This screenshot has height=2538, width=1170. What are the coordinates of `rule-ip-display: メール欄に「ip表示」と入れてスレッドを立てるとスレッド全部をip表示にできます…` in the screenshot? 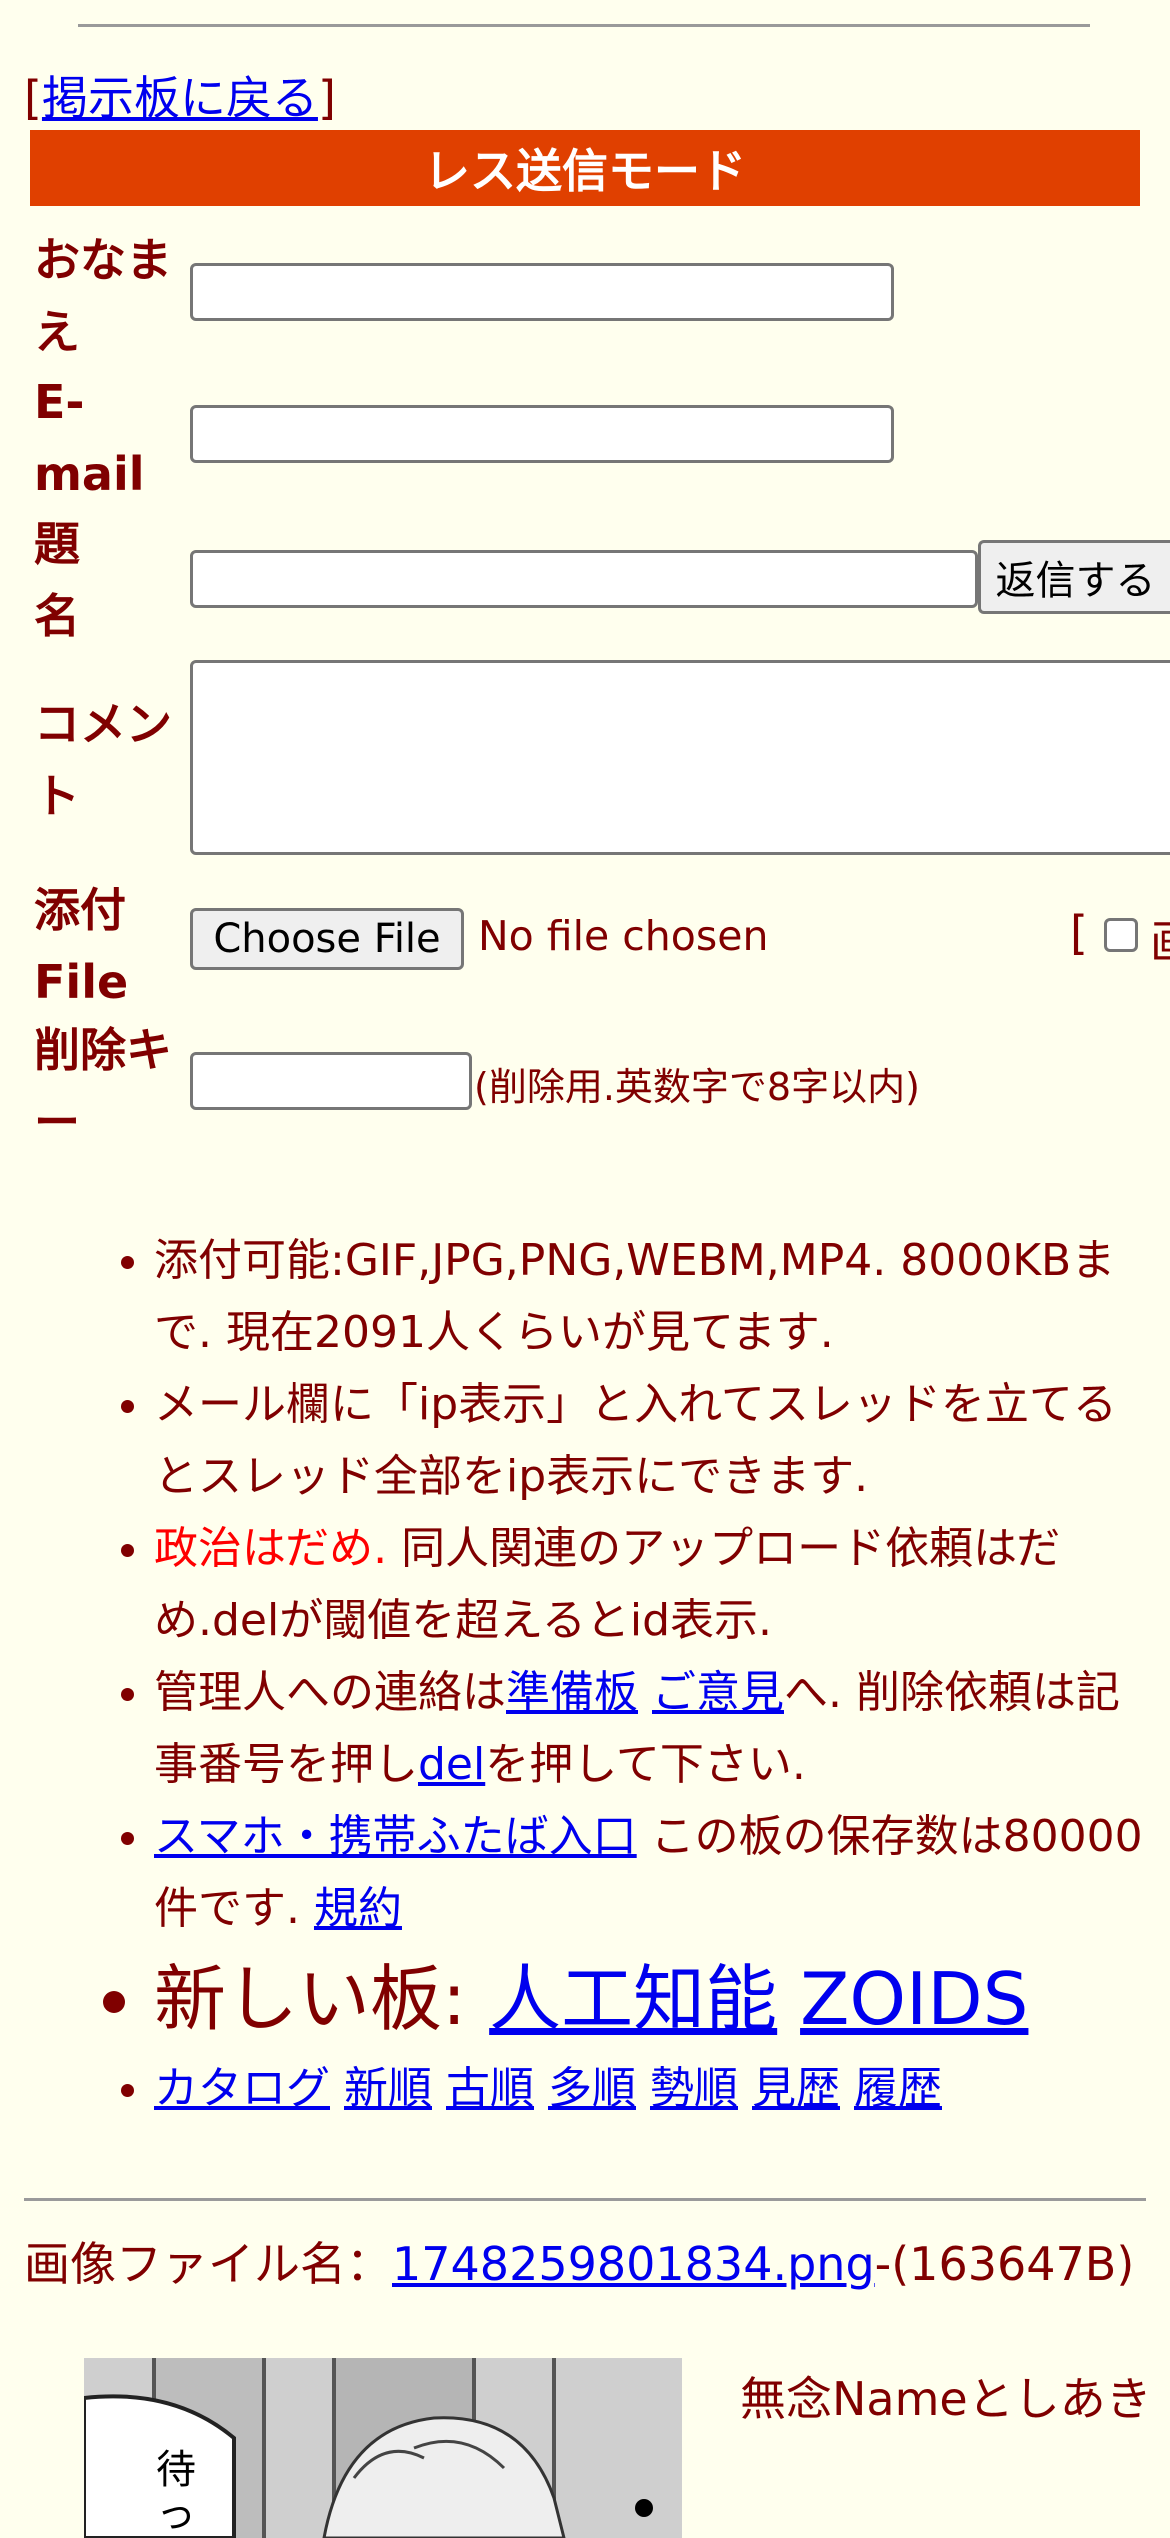 It's located at (654, 1441).